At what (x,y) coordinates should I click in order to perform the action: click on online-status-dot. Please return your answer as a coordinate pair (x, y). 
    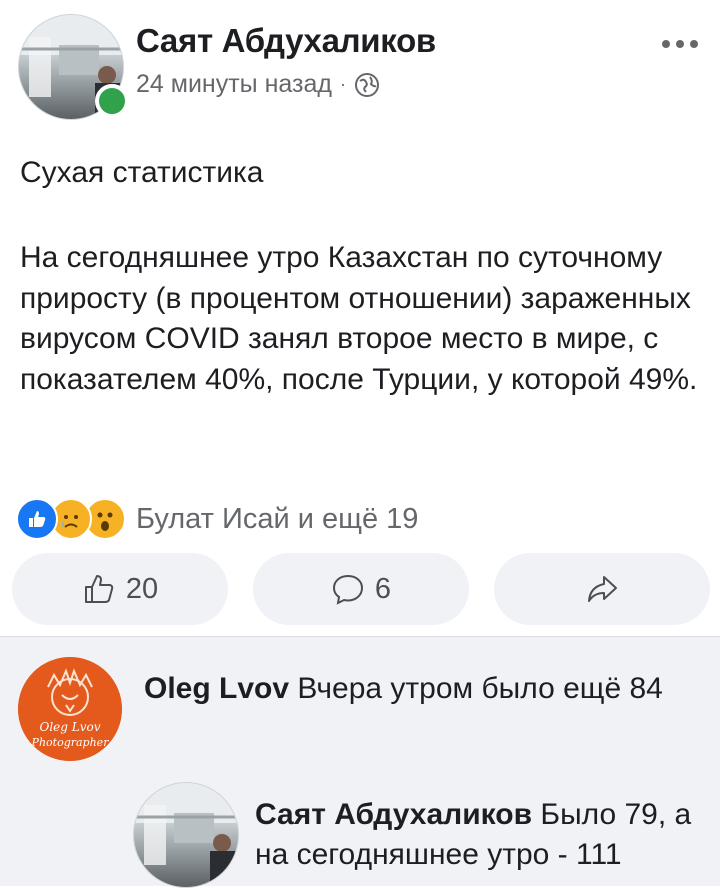
    Looking at the image, I should click on (112, 101).